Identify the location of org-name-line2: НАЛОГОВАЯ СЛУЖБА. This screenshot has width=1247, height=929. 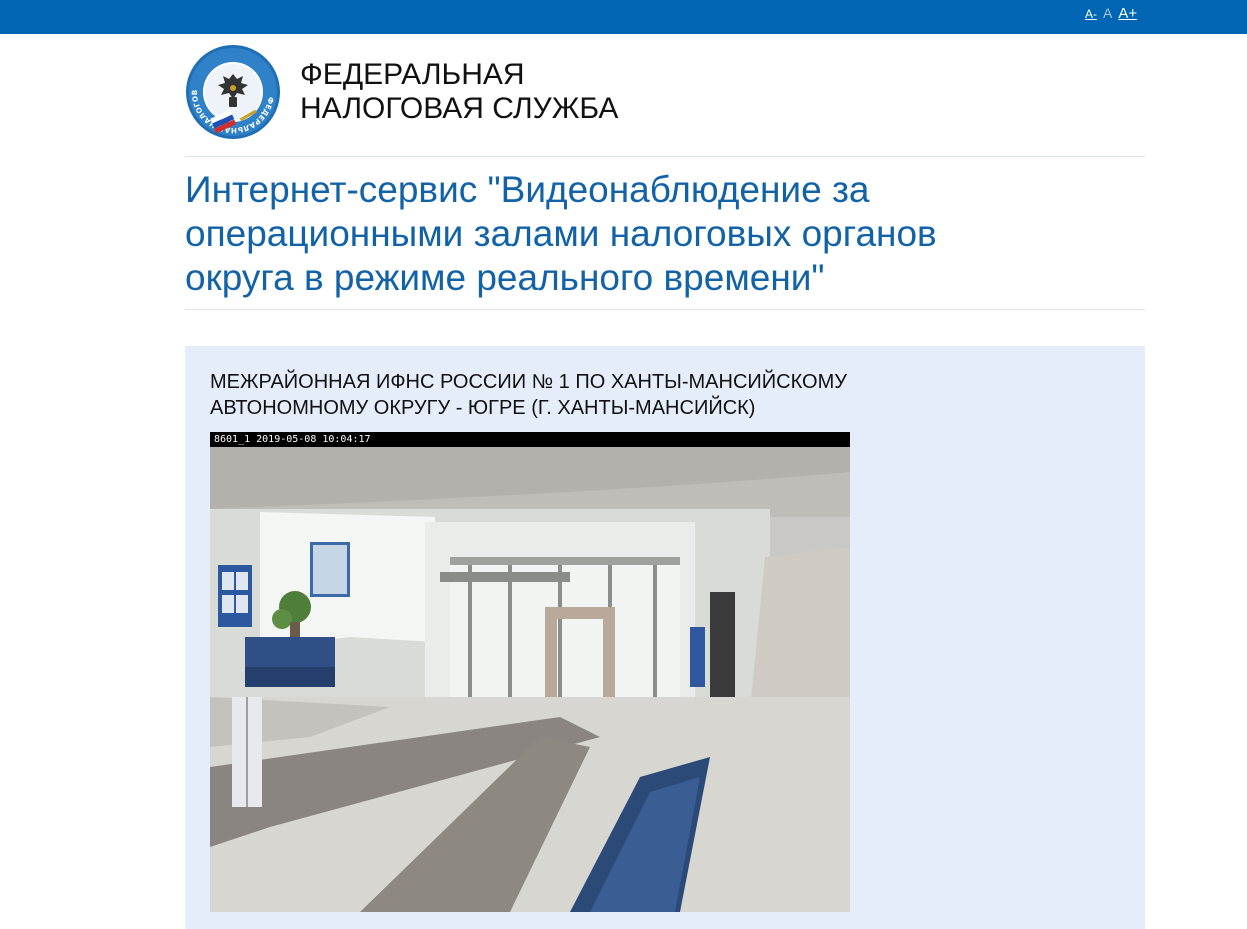
(459, 108).